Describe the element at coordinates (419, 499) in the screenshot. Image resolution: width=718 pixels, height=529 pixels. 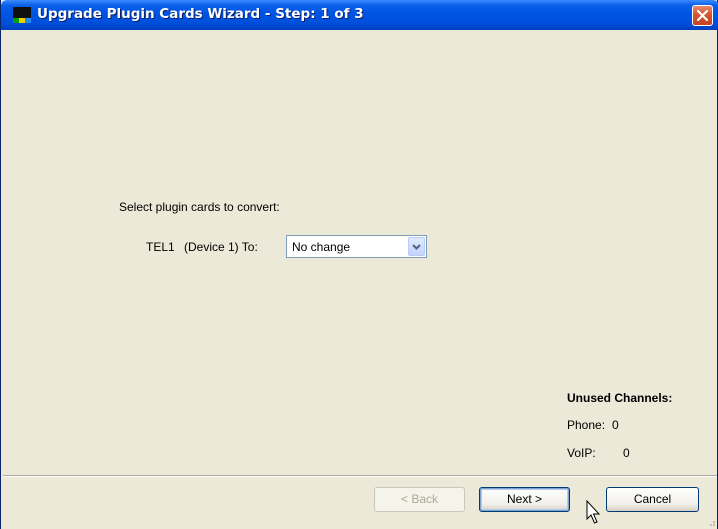
I see `back-button: < Back` at that location.